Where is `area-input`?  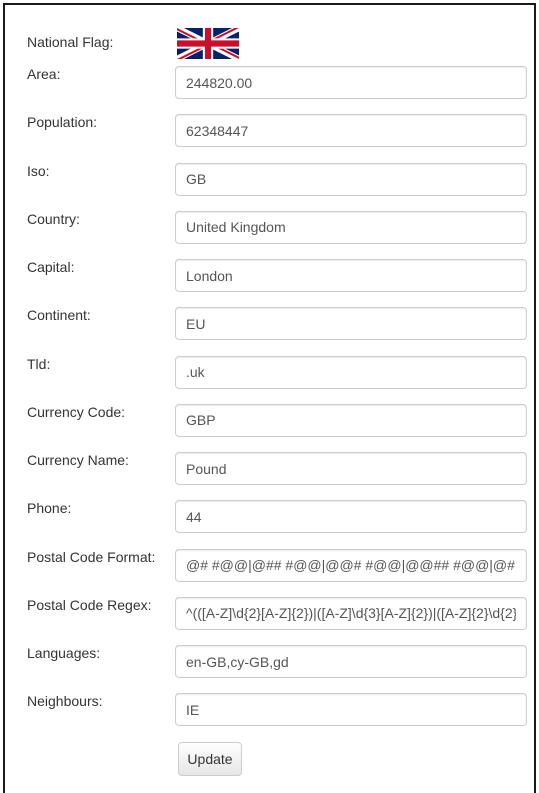
area-input is located at coordinates (351, 82).